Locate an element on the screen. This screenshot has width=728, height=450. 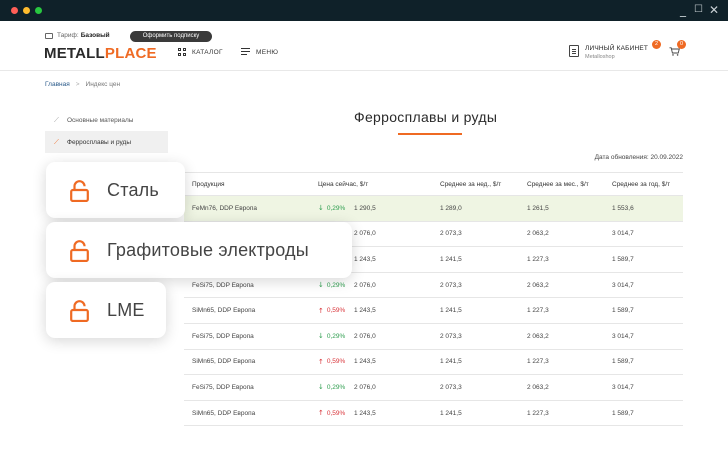
price-cell: 1 290,5 is located at coordinates (365, 208).